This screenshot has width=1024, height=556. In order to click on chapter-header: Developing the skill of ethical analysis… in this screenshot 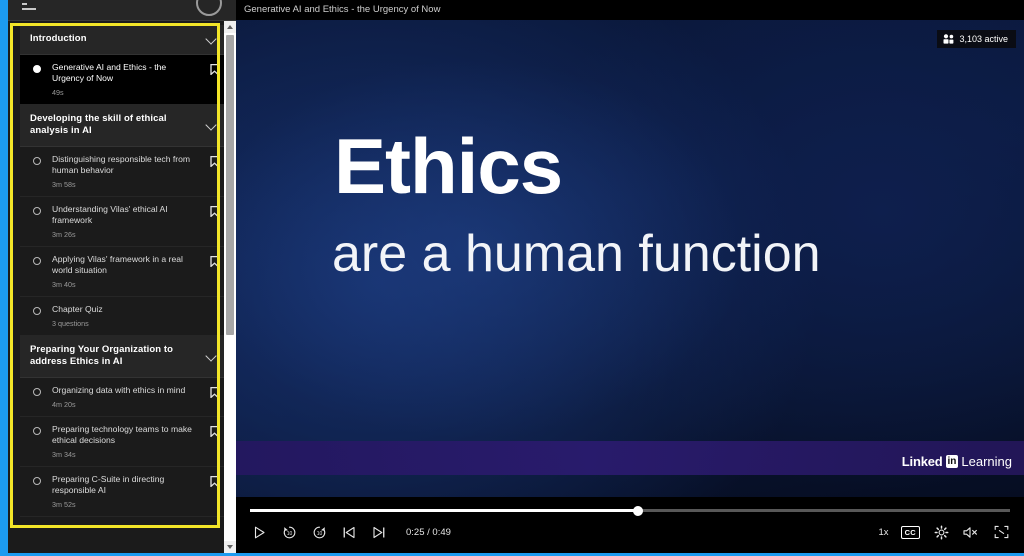, I will do `click(123, 125)`.